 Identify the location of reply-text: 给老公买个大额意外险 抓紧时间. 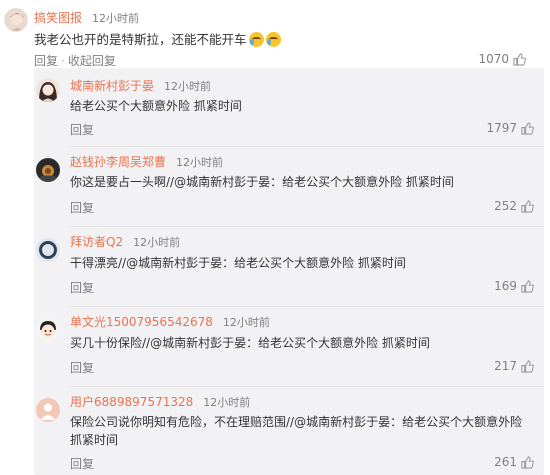
(156, 106).